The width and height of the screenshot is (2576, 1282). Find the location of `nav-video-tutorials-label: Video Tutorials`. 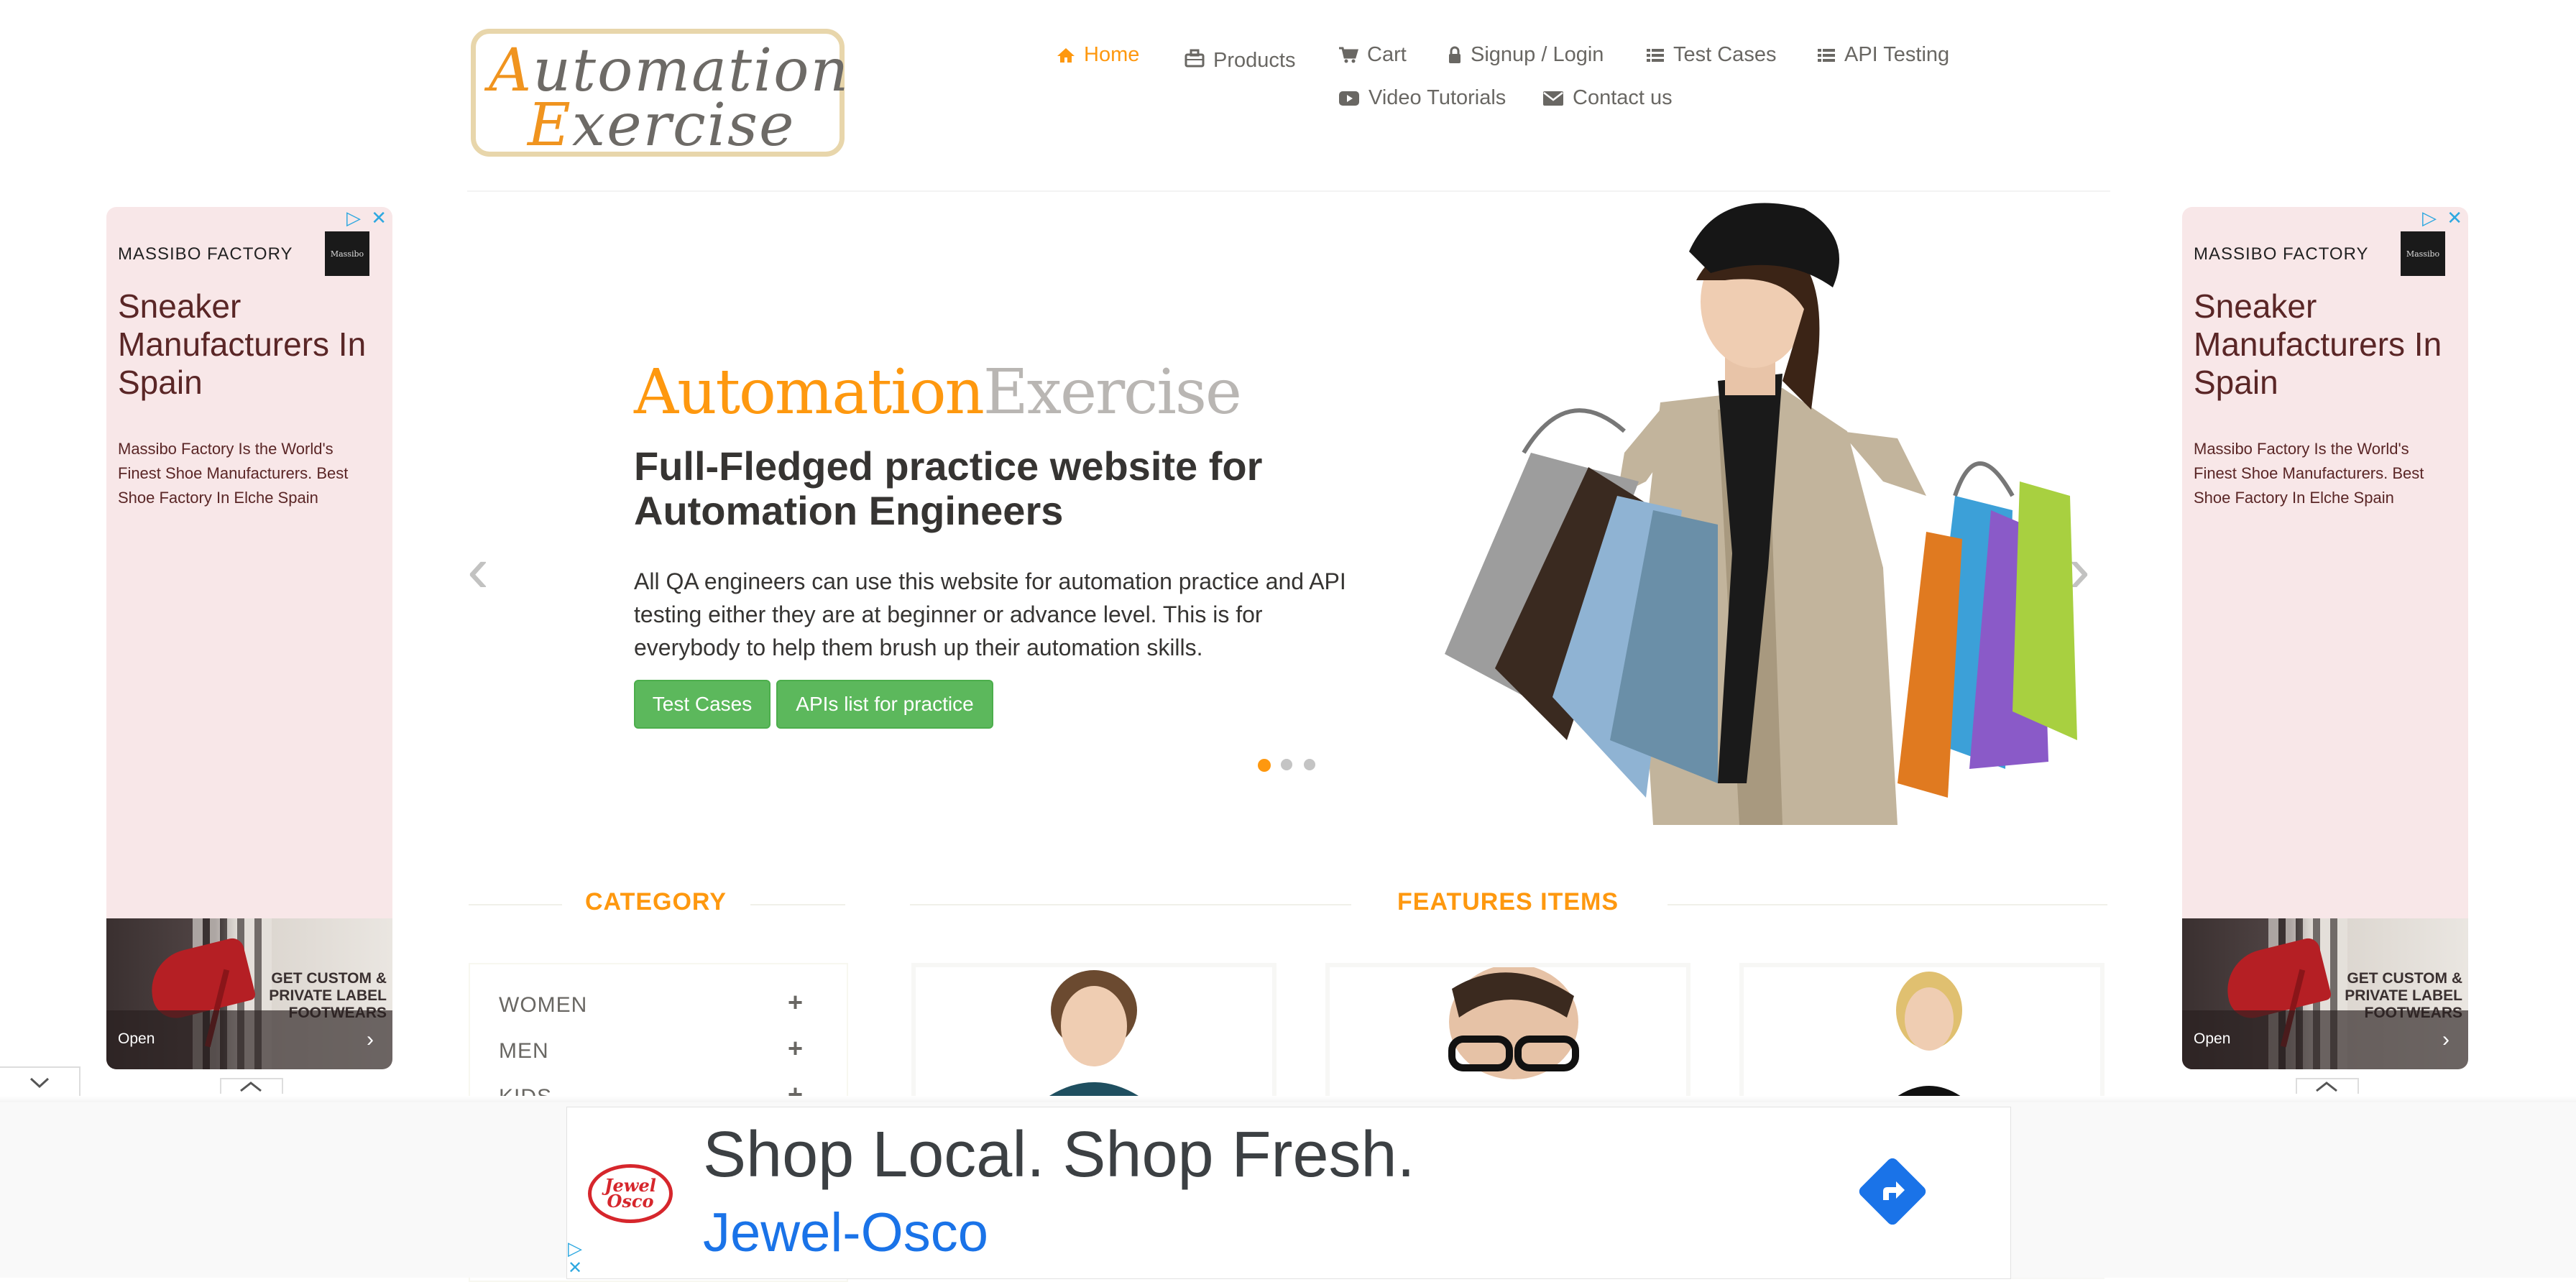

nav-video-tutorials-label: Video Tutorials is located at coordinates (1437, 98).